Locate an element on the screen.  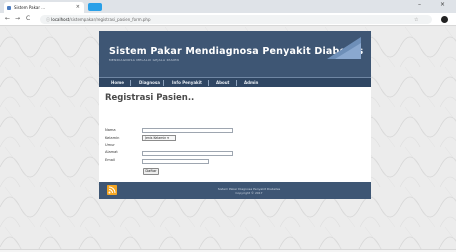
gender-select: Jenis Kelamin ▾ is located at coordinates (159, 138).